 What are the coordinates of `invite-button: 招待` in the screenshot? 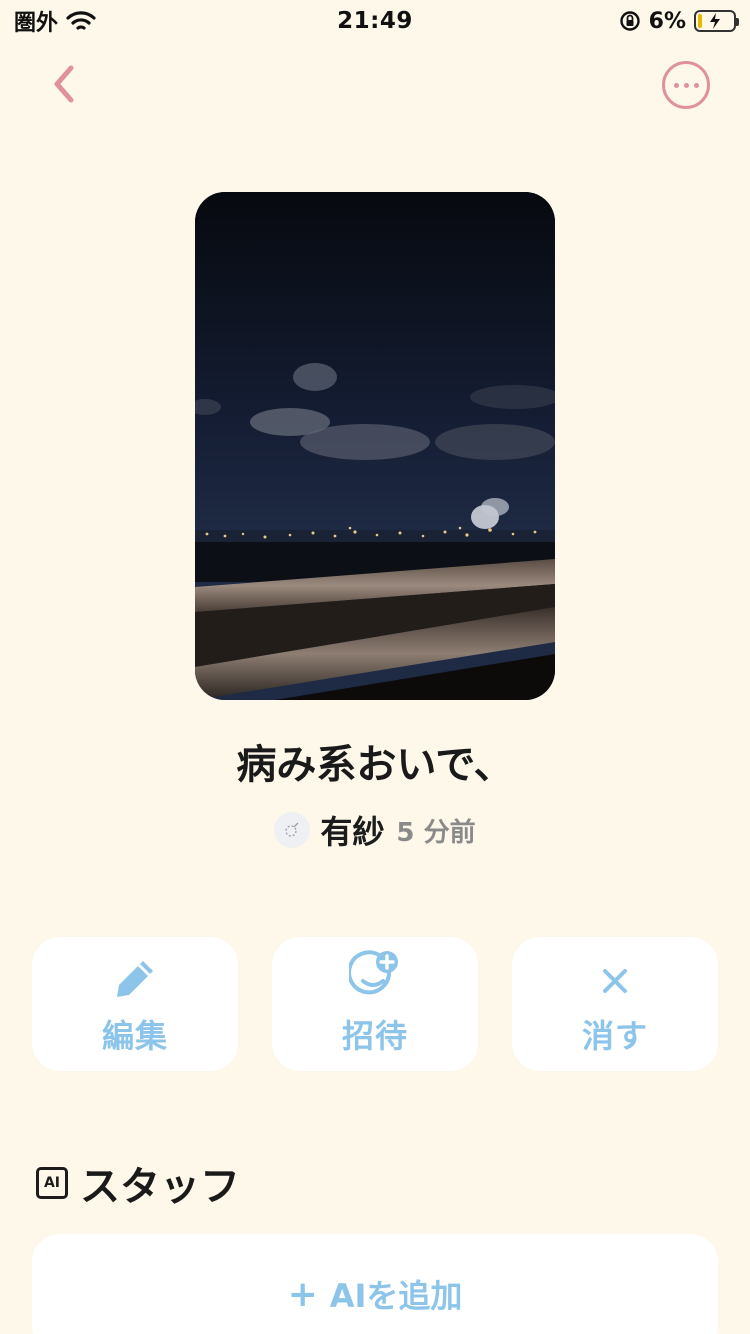 It's located at (375, 1004).